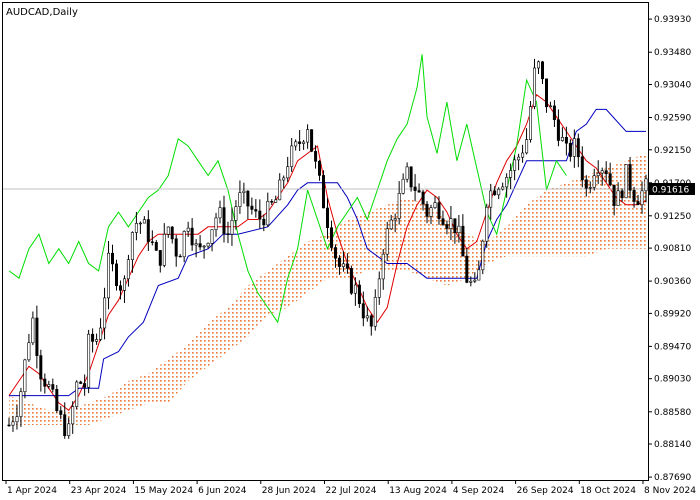 Image resolution: width=700 pixels, height=500 pixels. What do you see at coordinates (163, 491) in the screenshot?
I see `x-tick-label: 15 May 2024` at bounding box center [163, 491].